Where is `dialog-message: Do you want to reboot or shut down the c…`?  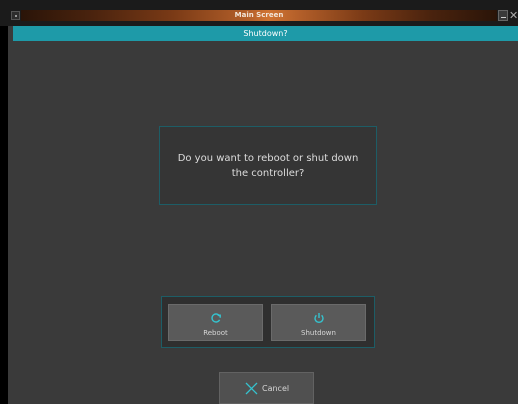 dialog-message: Do you want to reboot or shut down the c… is located at coordinates (268, 165).